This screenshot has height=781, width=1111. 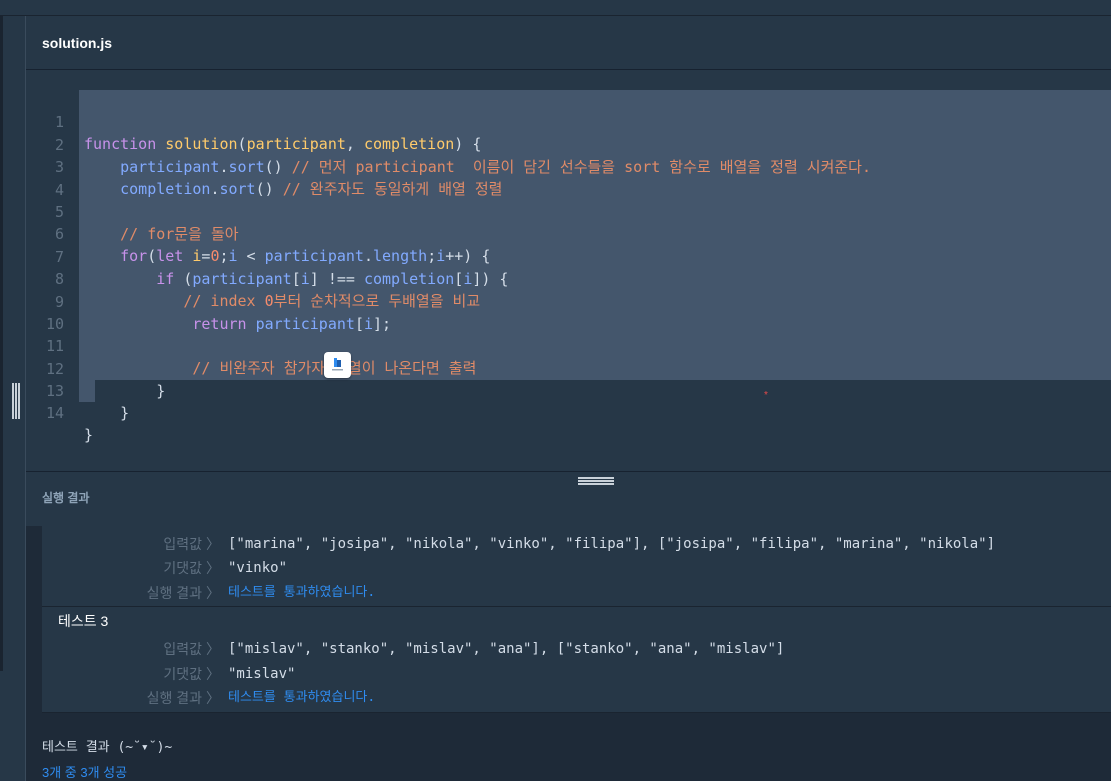 What do you see at coordinates (568, 278) in the screenshot?
I see `code-line: 8 // index 0부터 순차적으로 두배열을 비교` at bounding box center [568, 278].